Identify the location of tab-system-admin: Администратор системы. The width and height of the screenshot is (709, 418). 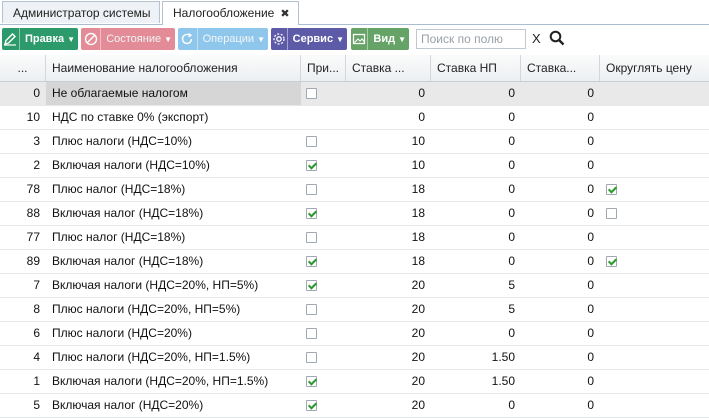
(81, 12).